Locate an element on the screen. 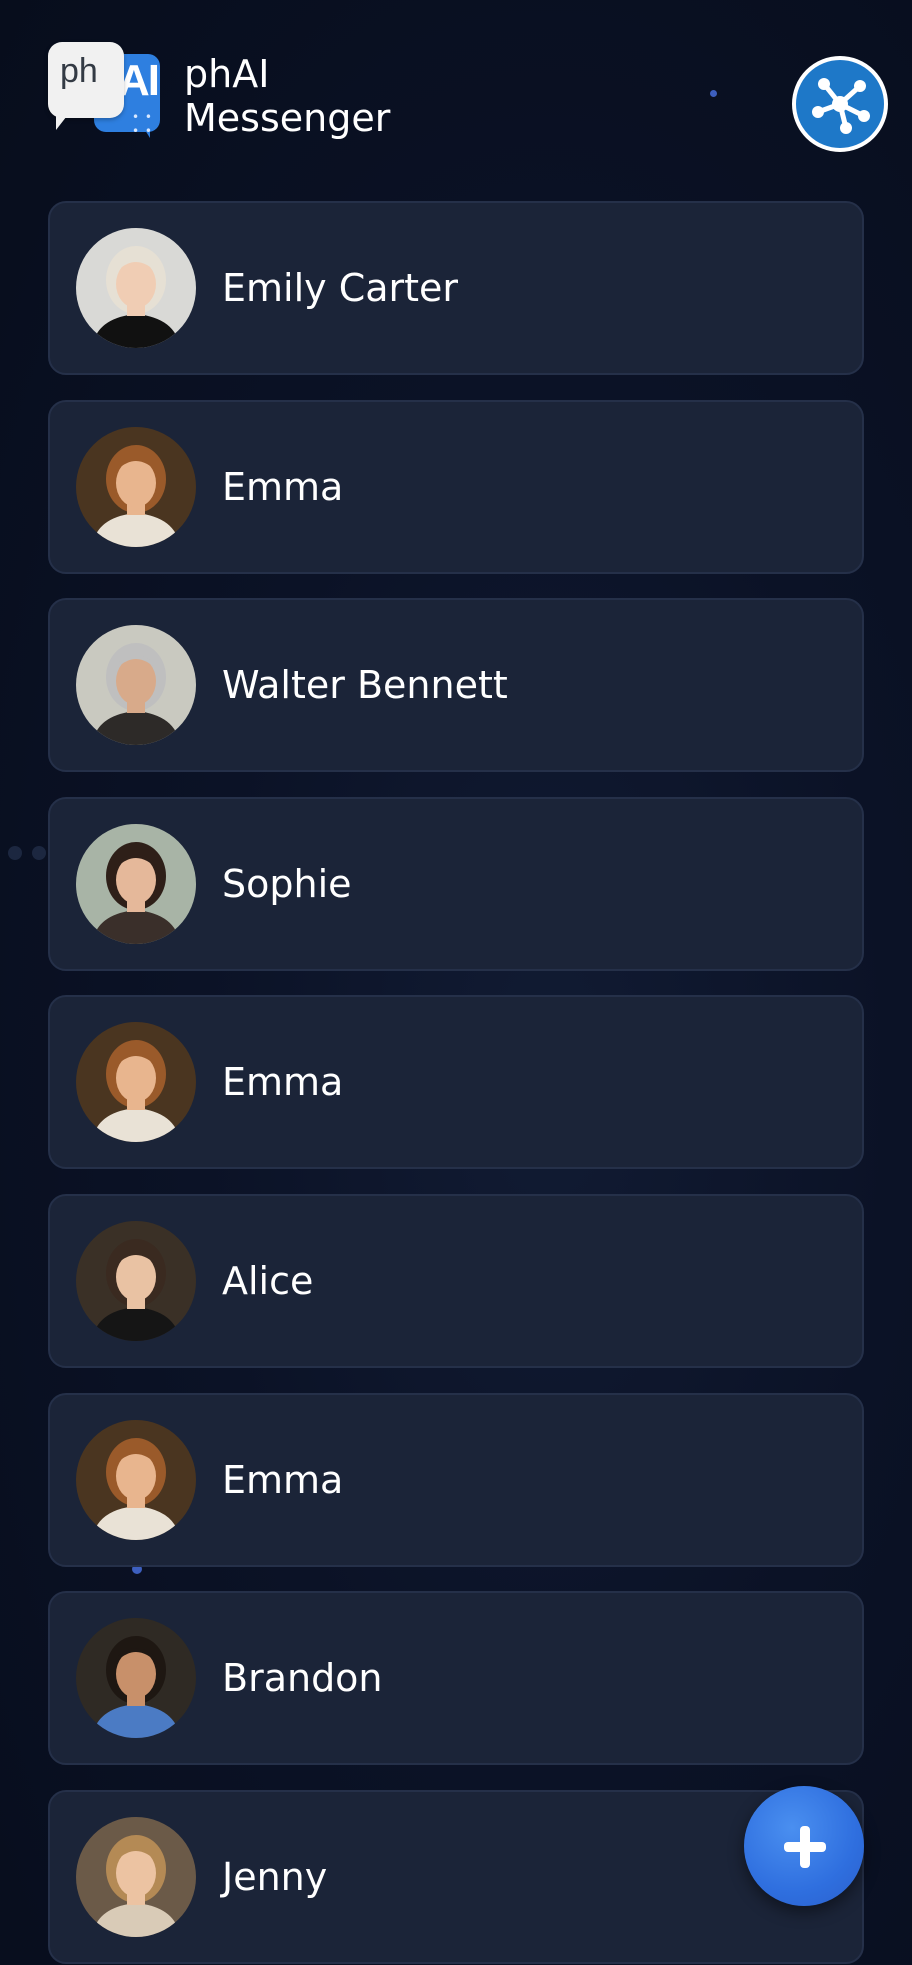 This screenshot has width=912, height=1965. contact-name: Alice is located at coordinates (268, 1281).